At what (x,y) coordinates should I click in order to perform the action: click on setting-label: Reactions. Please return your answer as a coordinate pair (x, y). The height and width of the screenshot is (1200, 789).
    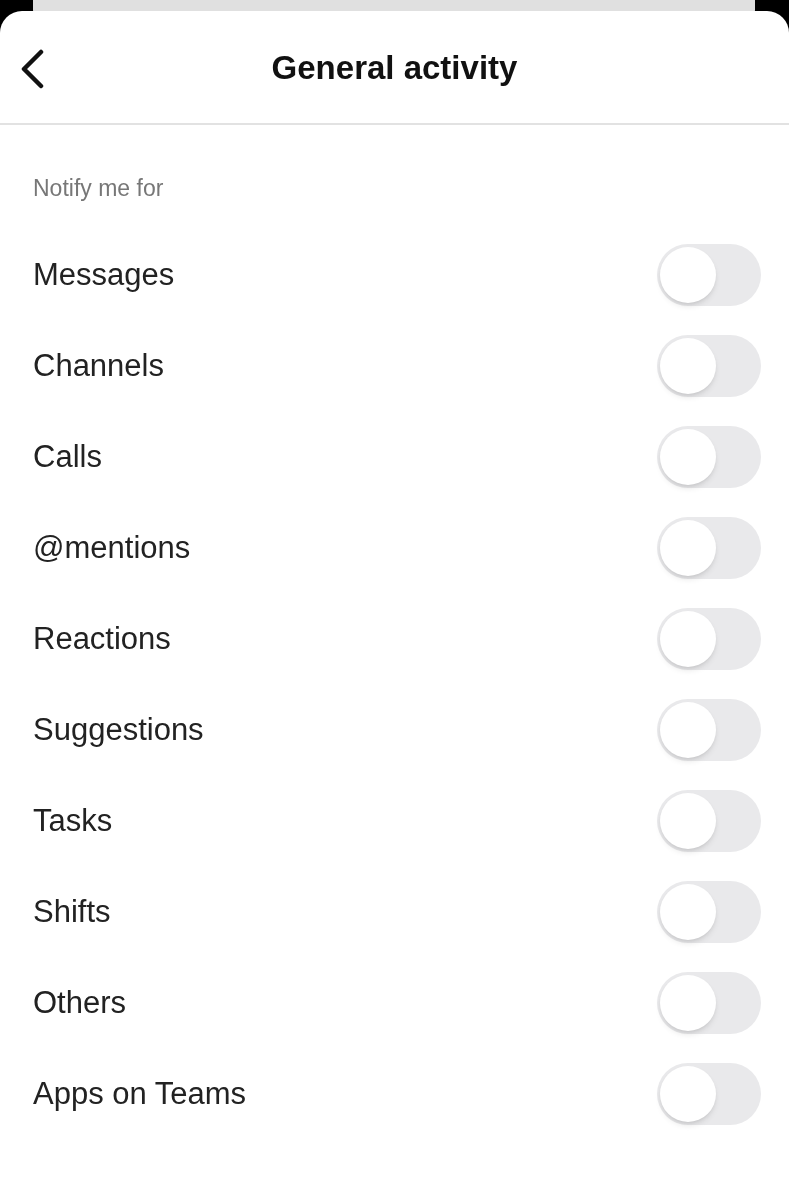
    Looking at the image, I should click on (102, 638).